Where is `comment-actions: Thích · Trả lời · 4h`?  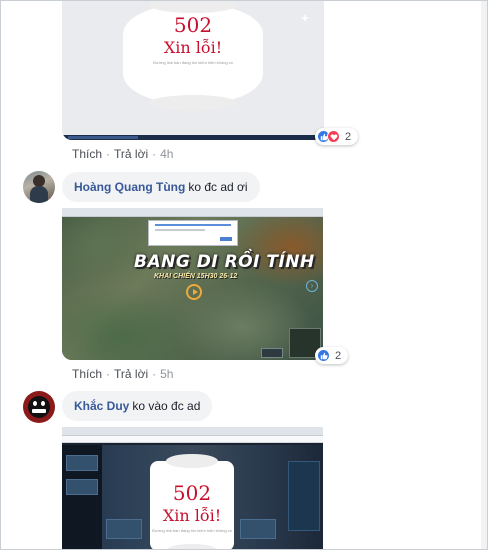 comment-actions: Thích · Trả lời · 4h is located at coordinates (123, 154).